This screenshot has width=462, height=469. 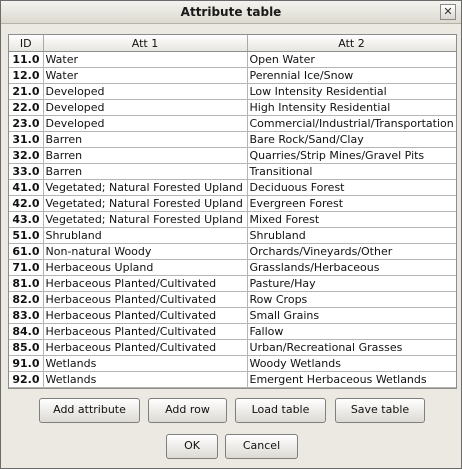 I want to click on cell-att2: Deciduous Forest, so click(x=351, y=187).